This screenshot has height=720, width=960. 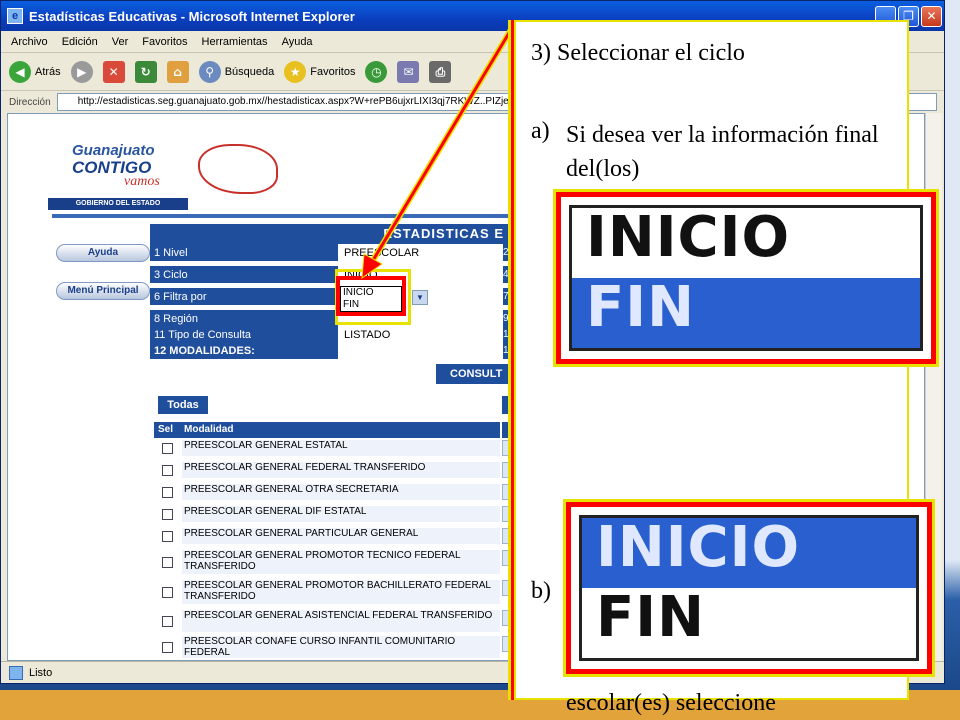 What do you see at coordinates (540, 131) in the screenshot?
I see `item-a-marker: a)` at bounding box center [540, 131].